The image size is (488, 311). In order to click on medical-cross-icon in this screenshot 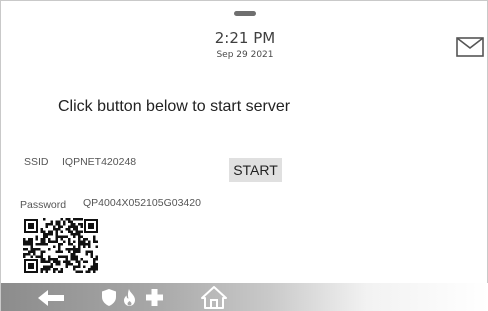, I will do `click(154, 297)`.